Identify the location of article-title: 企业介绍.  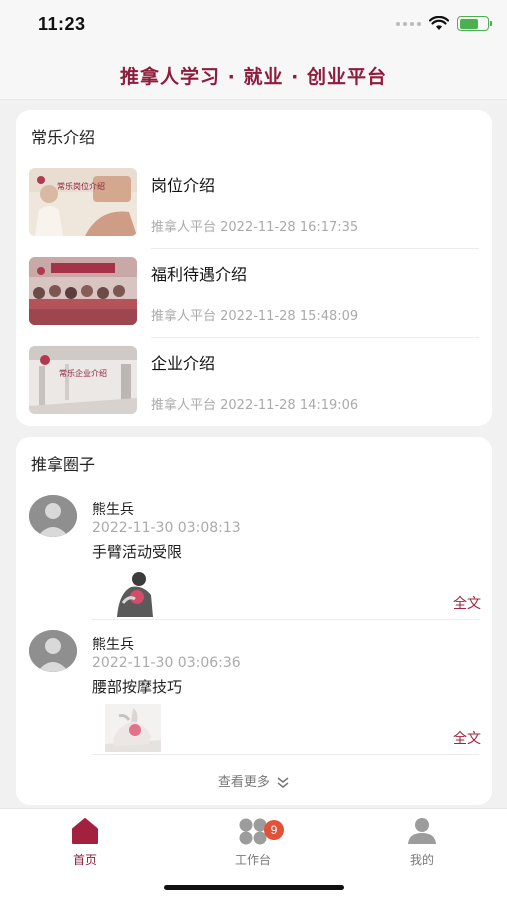
(183, 363).